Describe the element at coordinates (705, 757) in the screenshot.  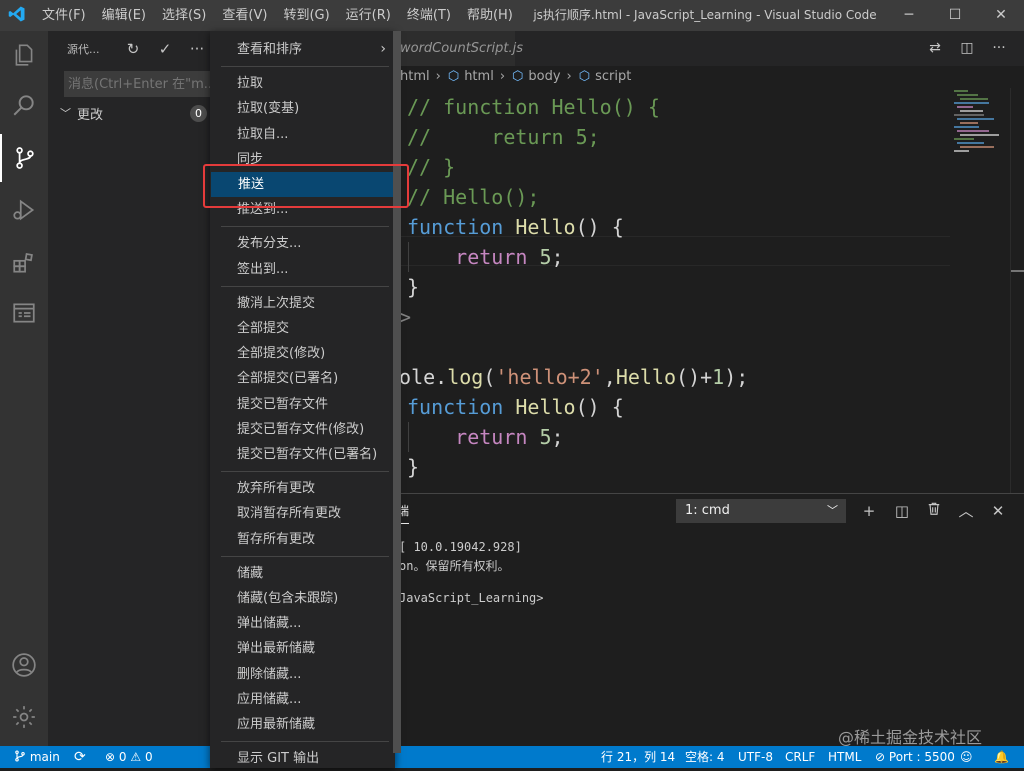
I see `indentation: 空格: 4` at that location.